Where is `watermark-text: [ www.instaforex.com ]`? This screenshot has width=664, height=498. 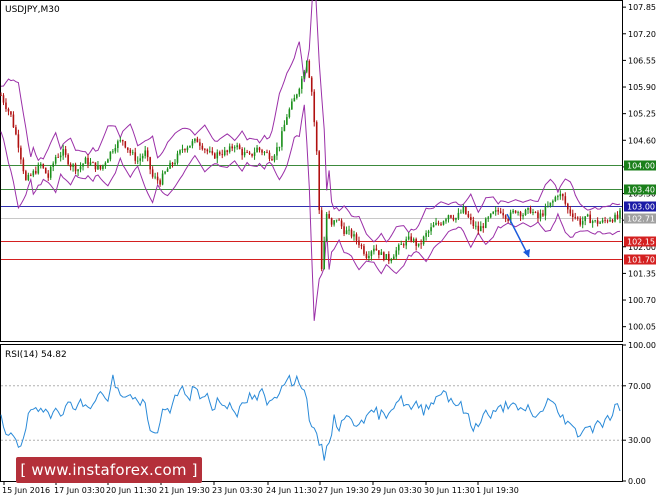
watermark-text: [ www.instaforex.com ] is located at coordinates (109, 470).